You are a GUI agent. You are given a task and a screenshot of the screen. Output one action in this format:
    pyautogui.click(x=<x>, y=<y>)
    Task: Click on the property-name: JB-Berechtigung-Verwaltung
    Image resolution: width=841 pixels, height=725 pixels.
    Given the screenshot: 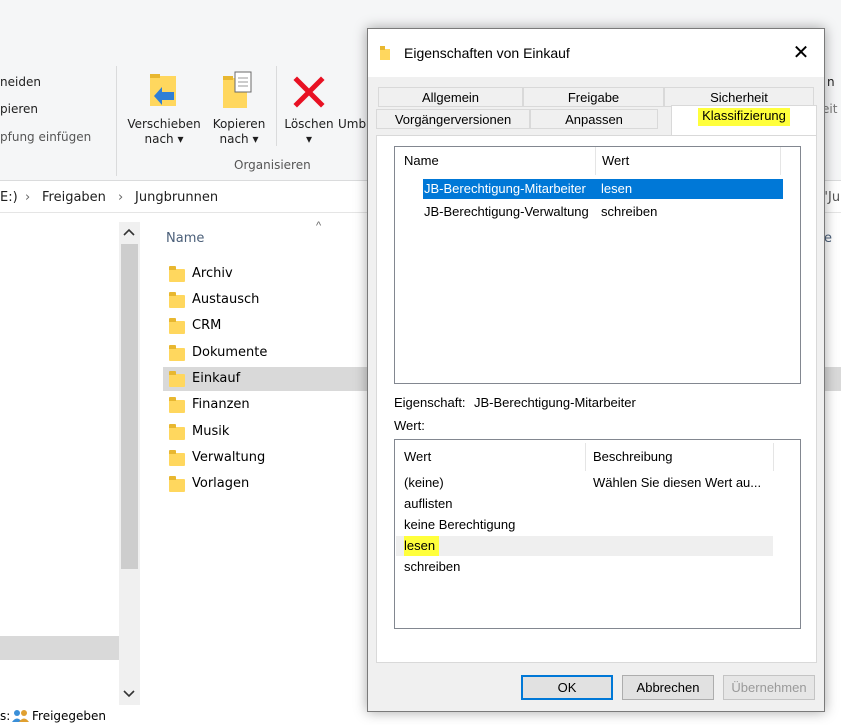 What is the action you would take?
    pyautogui.click(x=506, y=211)
    